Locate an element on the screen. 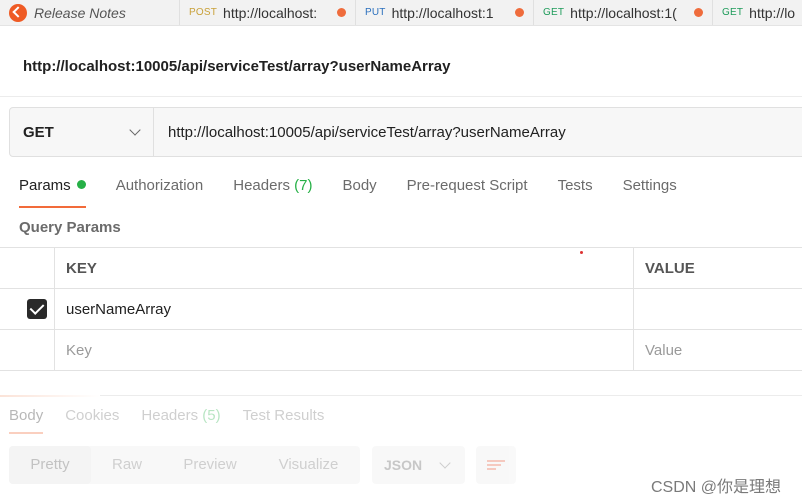 This screenshot has width=802, height=501. table-header-row: KEY VALUE is located at coordinates (401, 268).